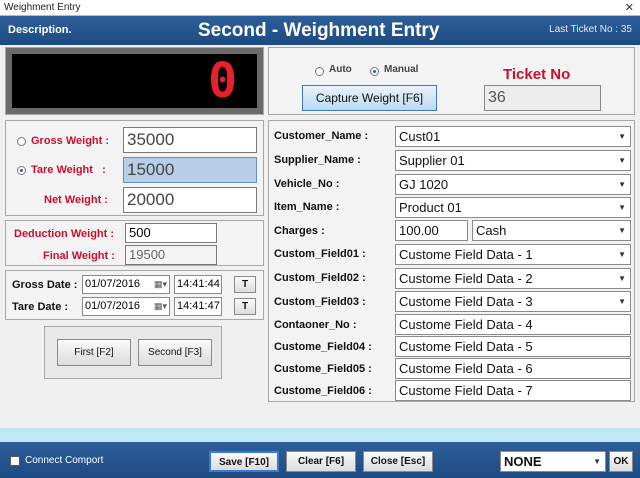 This screenshot has width=640, height=478. Describe the element at coordinates (198, 284) in the screenshot. I see `gross-time-field: 14:41:44` at that location.